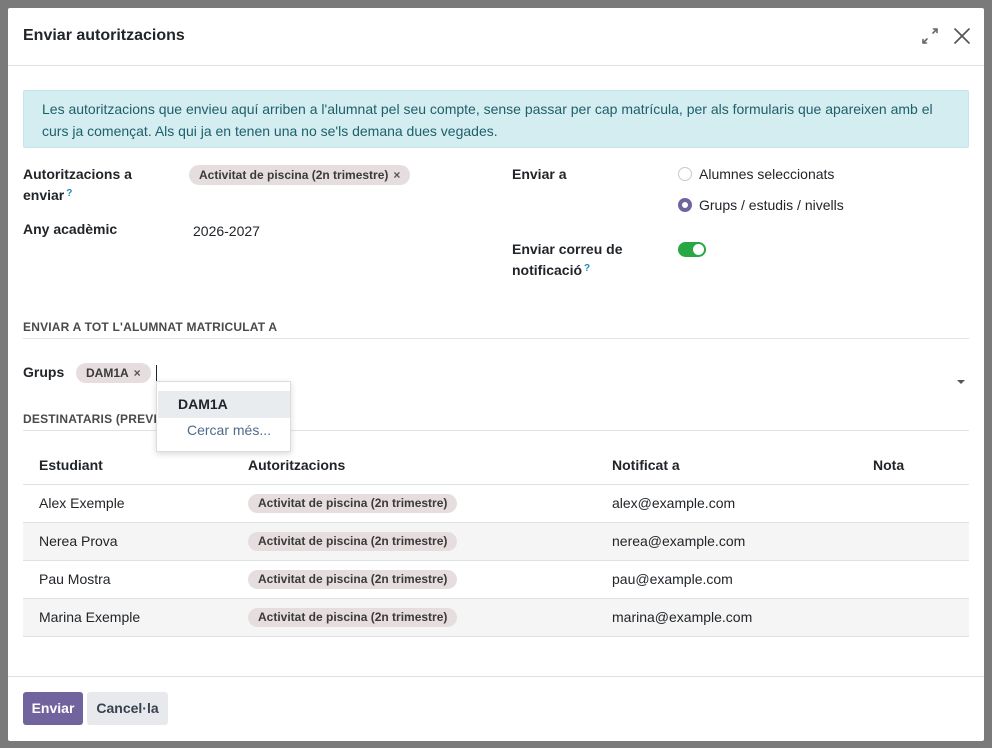  I want to click on radio-unchecked-icon, so click(685, 174).